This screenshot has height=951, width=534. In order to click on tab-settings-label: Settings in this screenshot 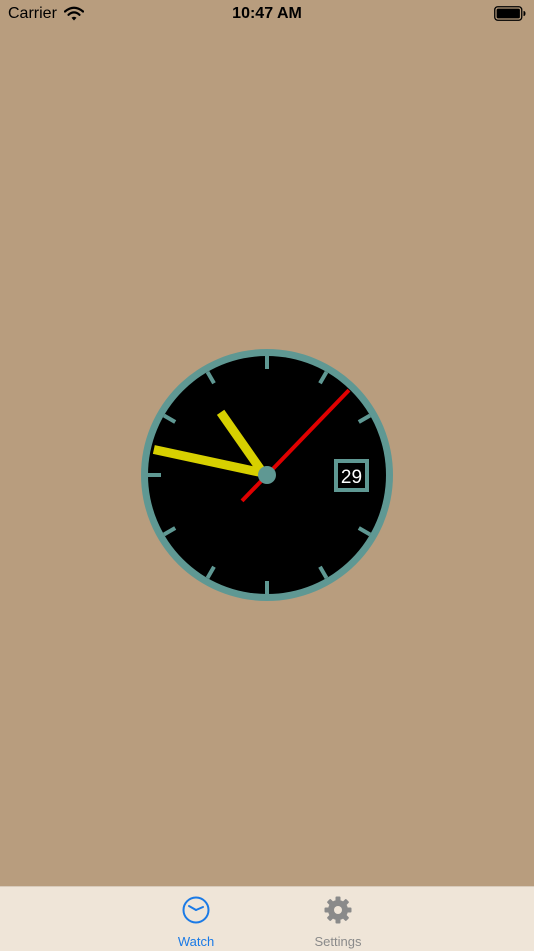, I will do `click(338, 941)`.